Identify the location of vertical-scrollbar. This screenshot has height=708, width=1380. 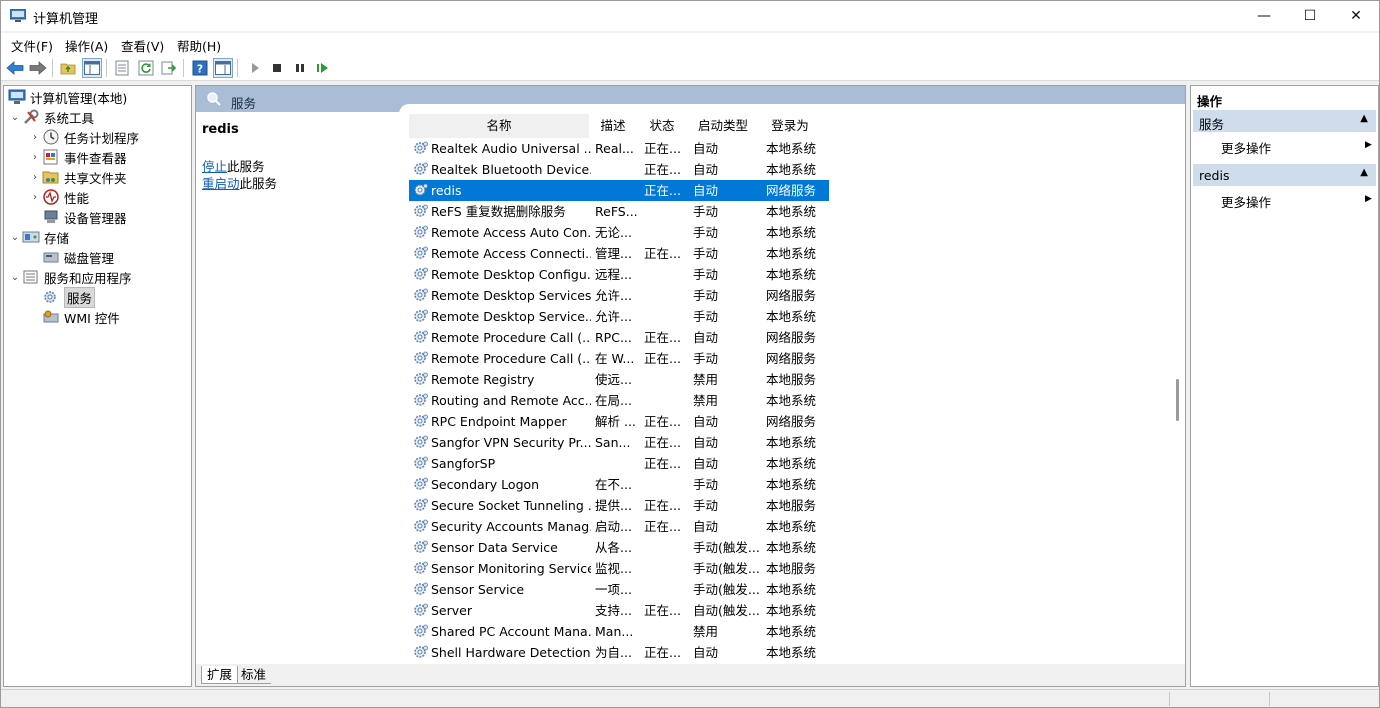
(1178, 389).